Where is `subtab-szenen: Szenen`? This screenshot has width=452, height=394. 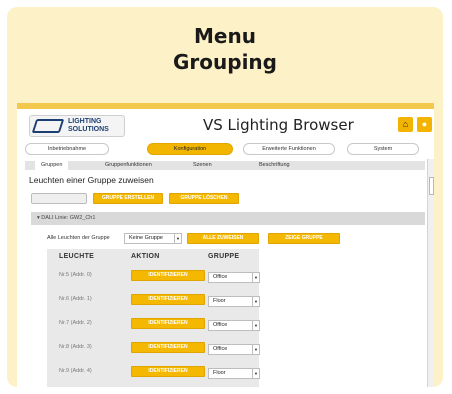 subtab-szenen: Szenen is located at coordinates (202, 165).